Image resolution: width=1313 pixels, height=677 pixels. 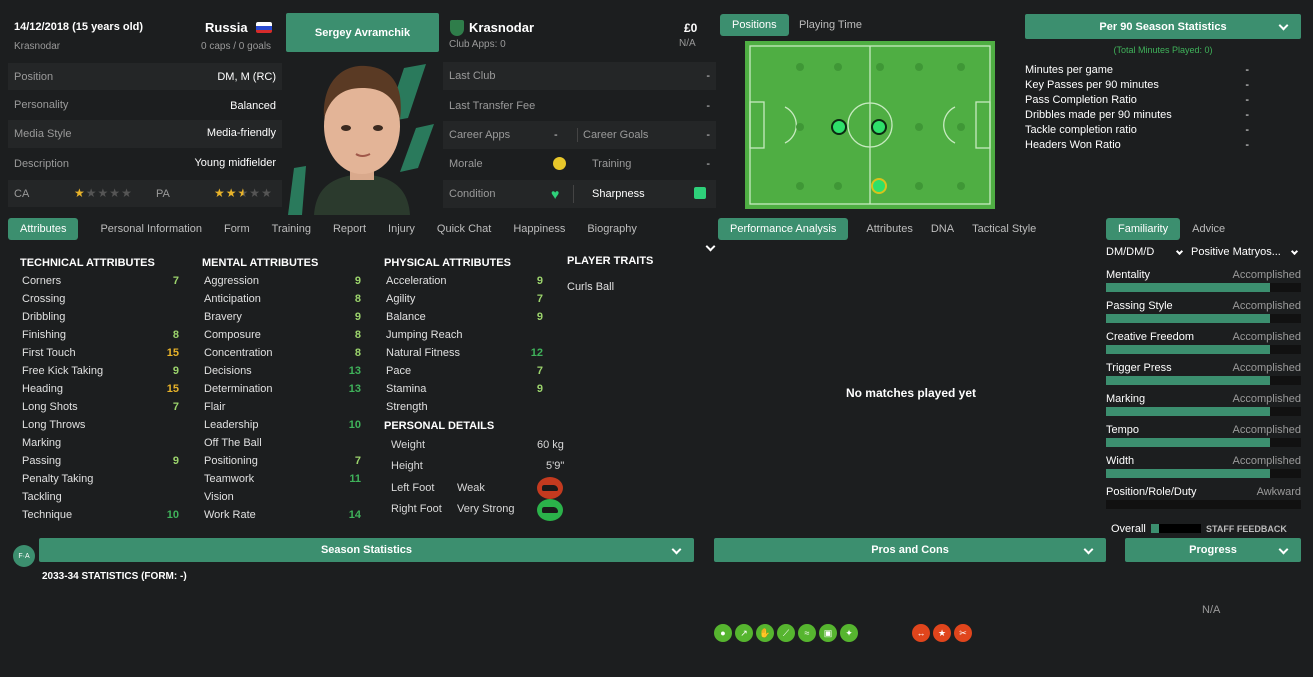 I want to click on attribute-row: Long Throws, so click(x=101, y=425).